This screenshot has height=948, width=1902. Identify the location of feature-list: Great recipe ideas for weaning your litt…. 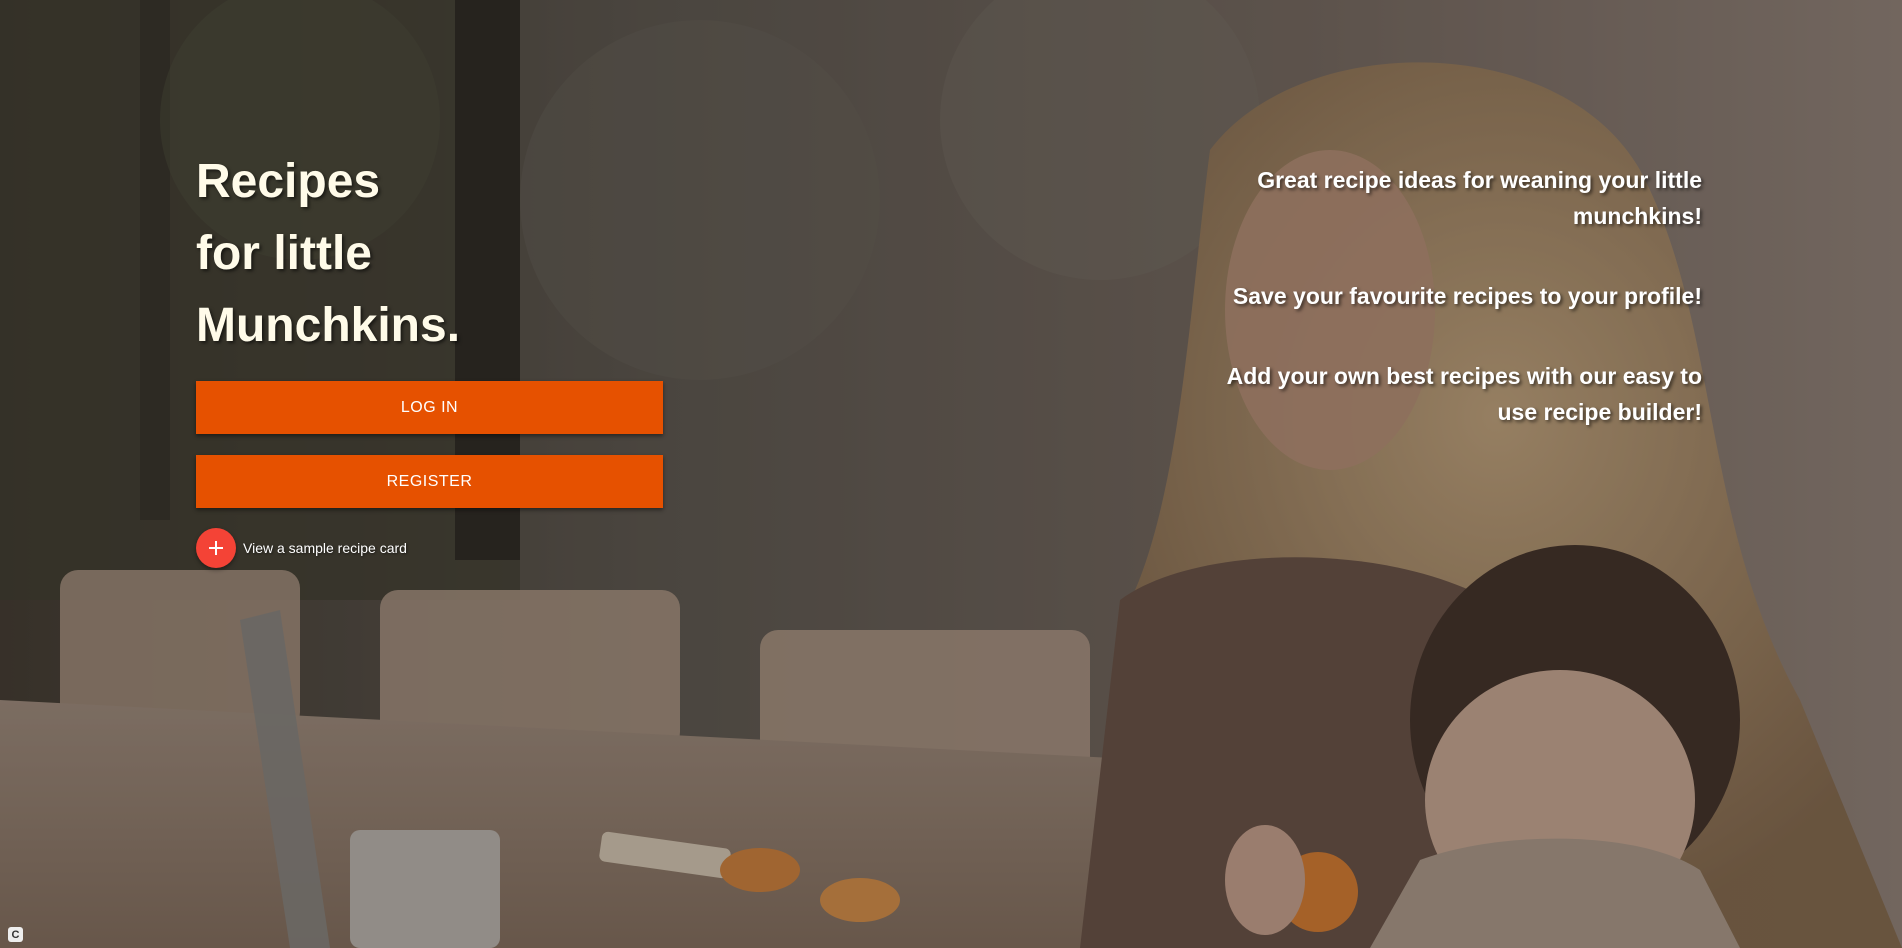
(1452, 318).